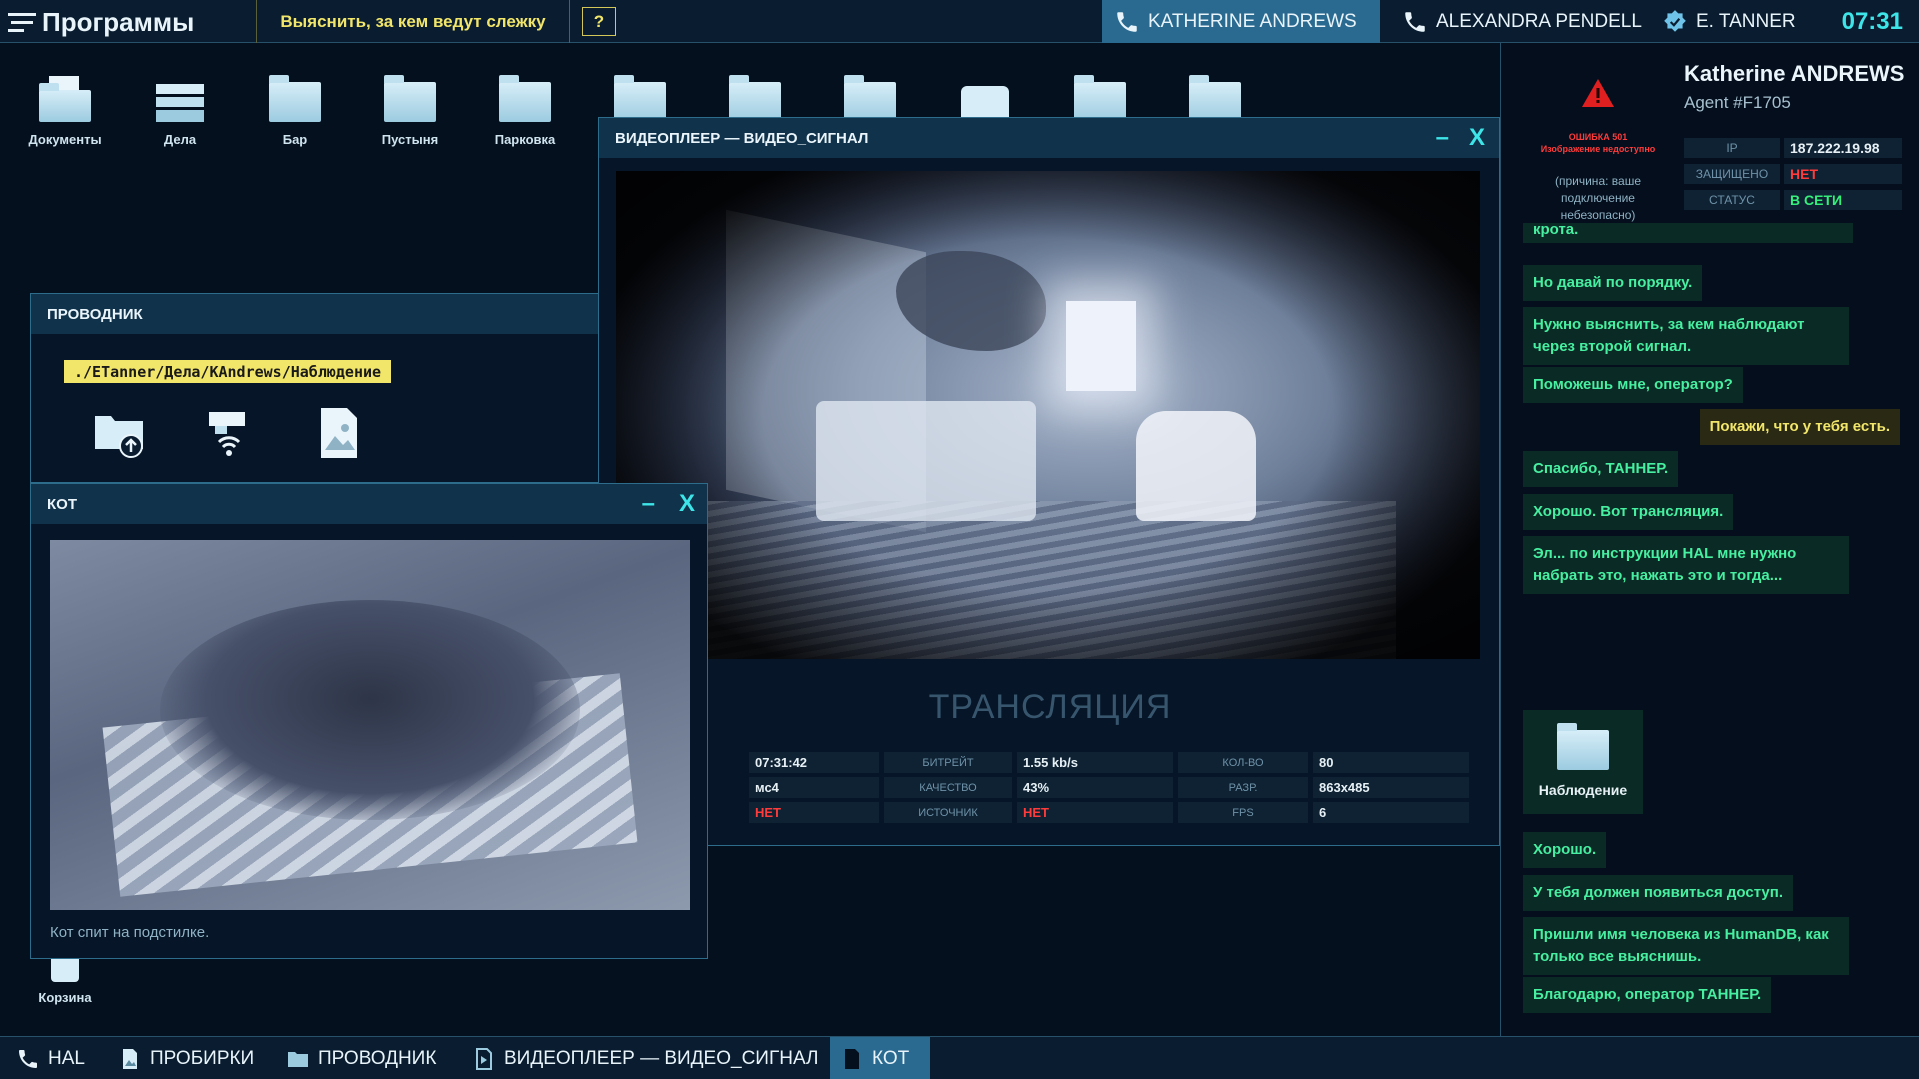 The width and height of the screenshot is (1919, 1079). I want to click on help-button: ?, so click(599, 21).